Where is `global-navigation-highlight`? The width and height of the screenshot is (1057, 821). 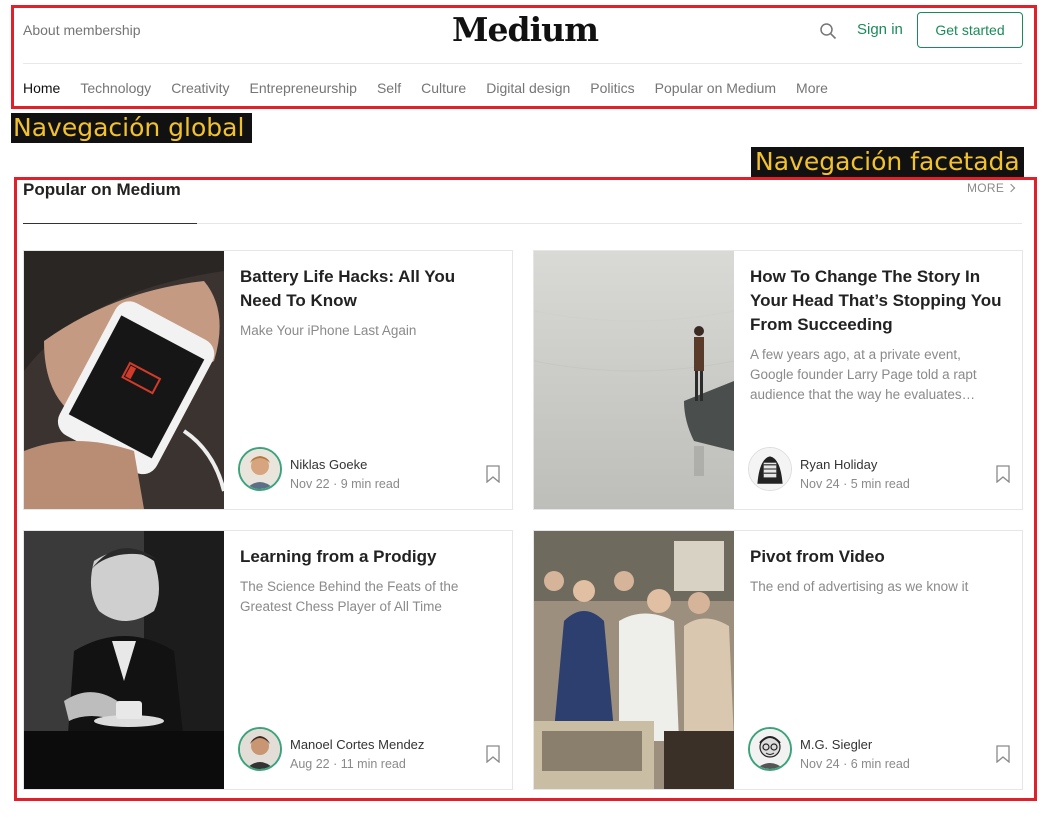 global-navigation-highlight is located at coordinates (524, 57).